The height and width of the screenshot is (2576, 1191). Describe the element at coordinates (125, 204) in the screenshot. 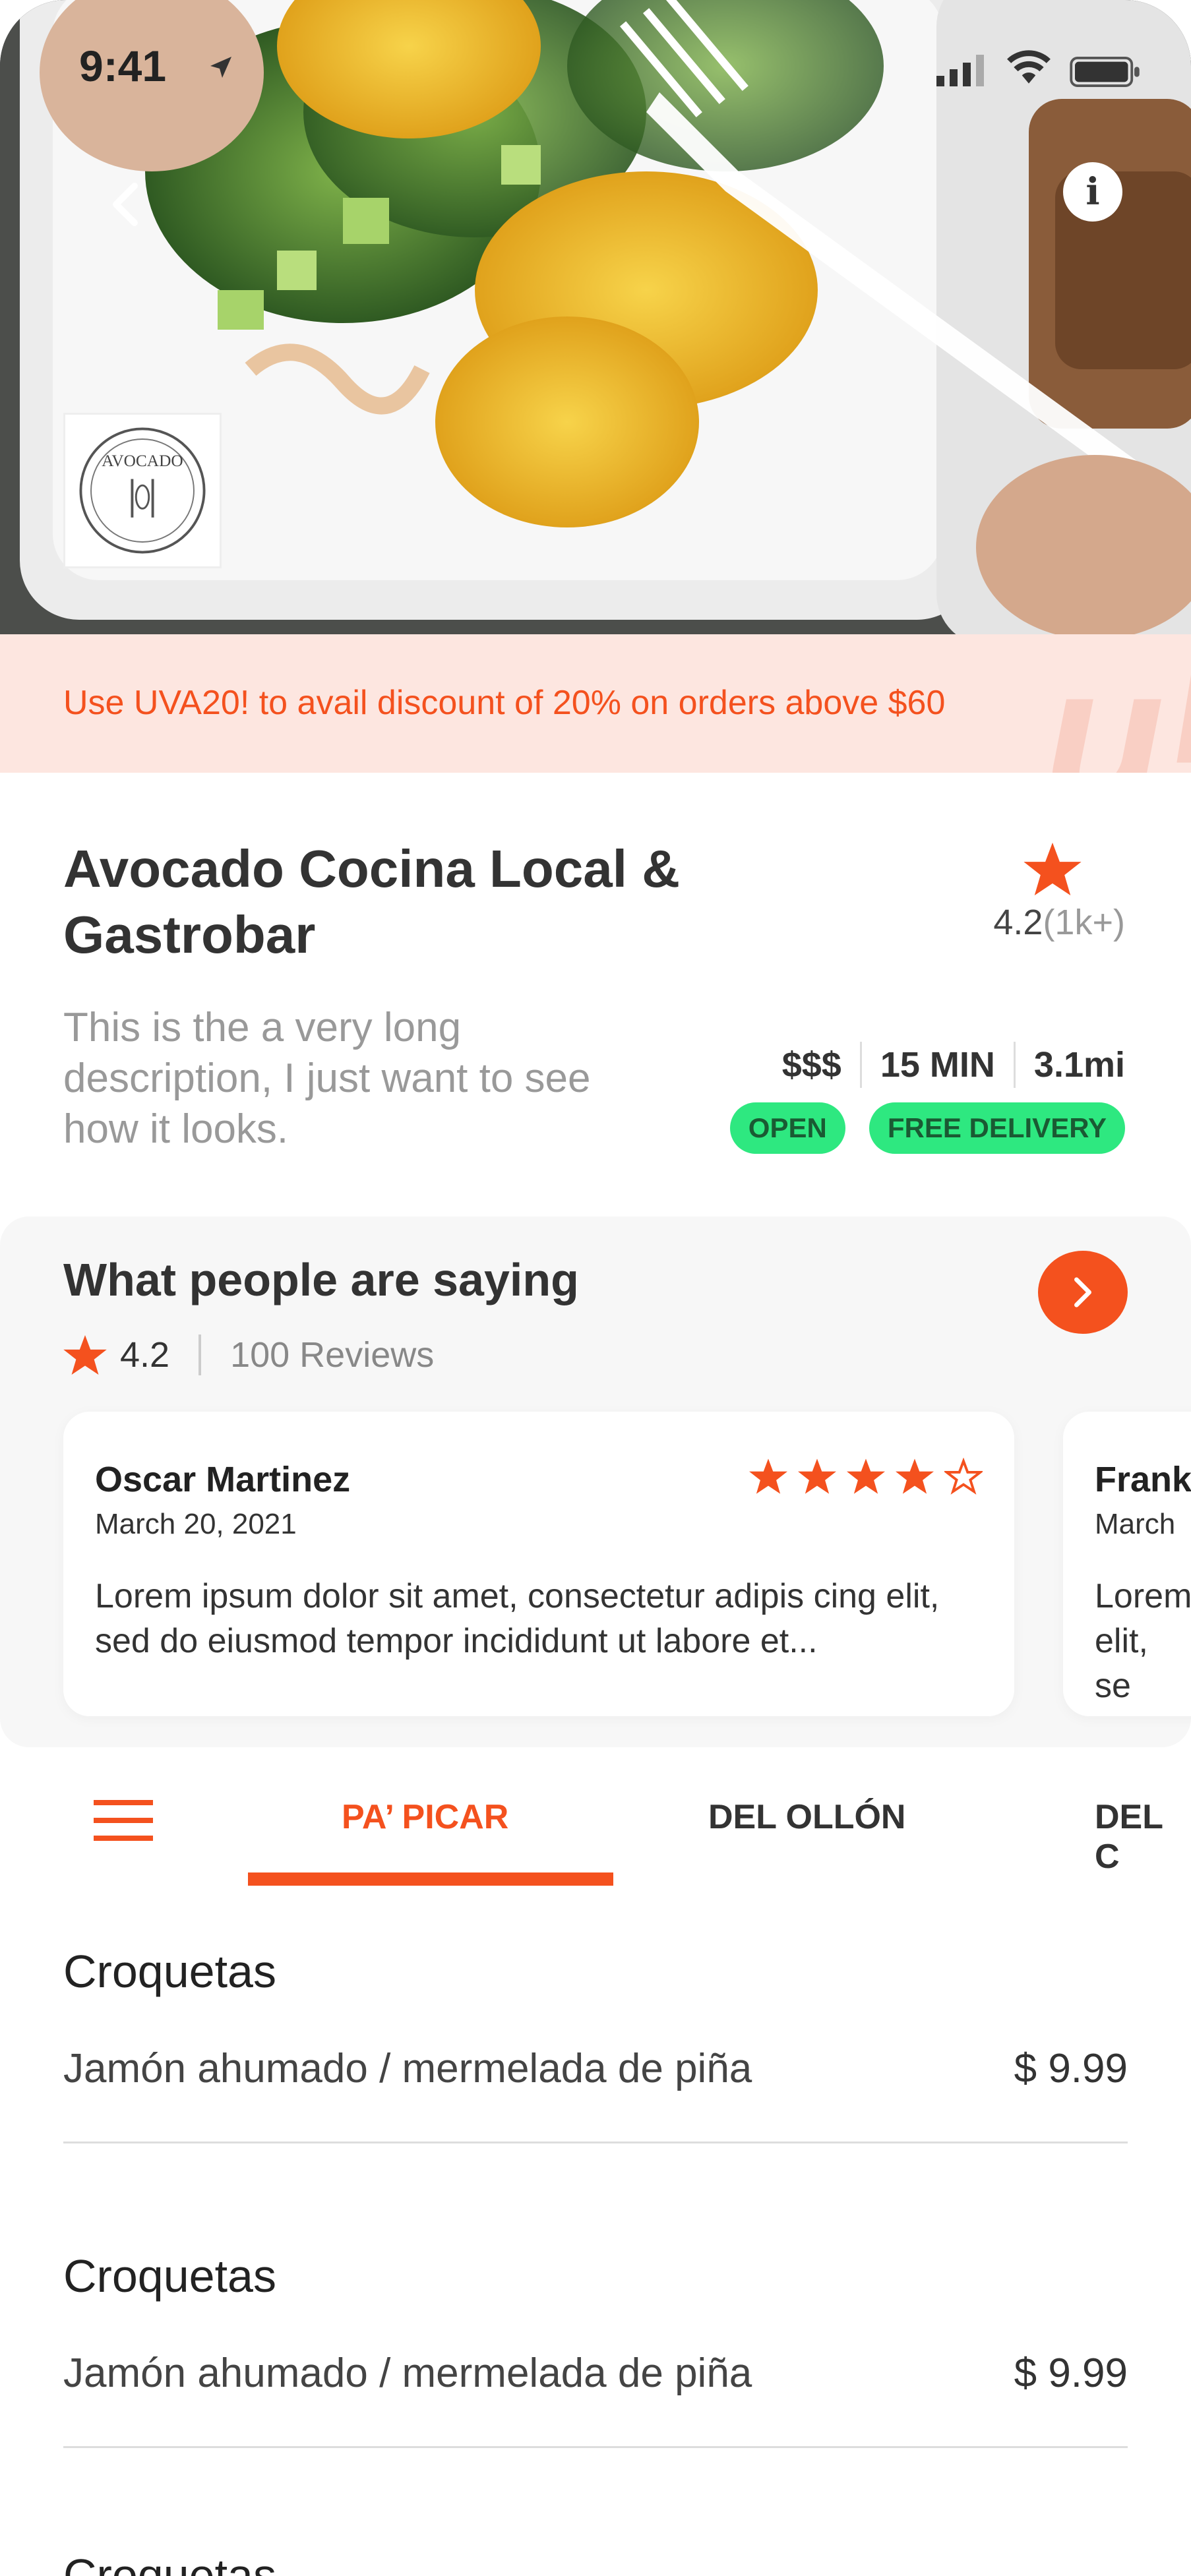

I see `back-chevron-icon` at that location.